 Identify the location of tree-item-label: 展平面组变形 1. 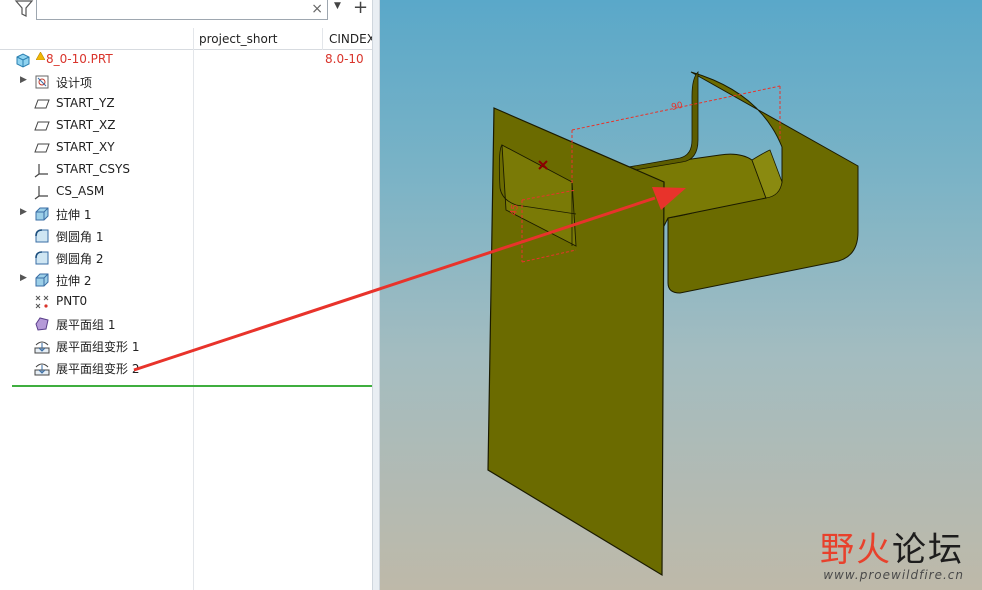
(98, 347).